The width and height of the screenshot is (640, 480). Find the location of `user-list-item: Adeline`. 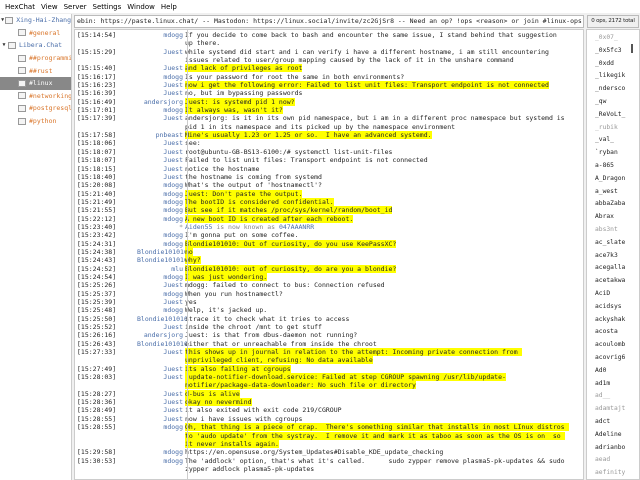

user-list-item: Adeline is located at coordinates (610, 435).